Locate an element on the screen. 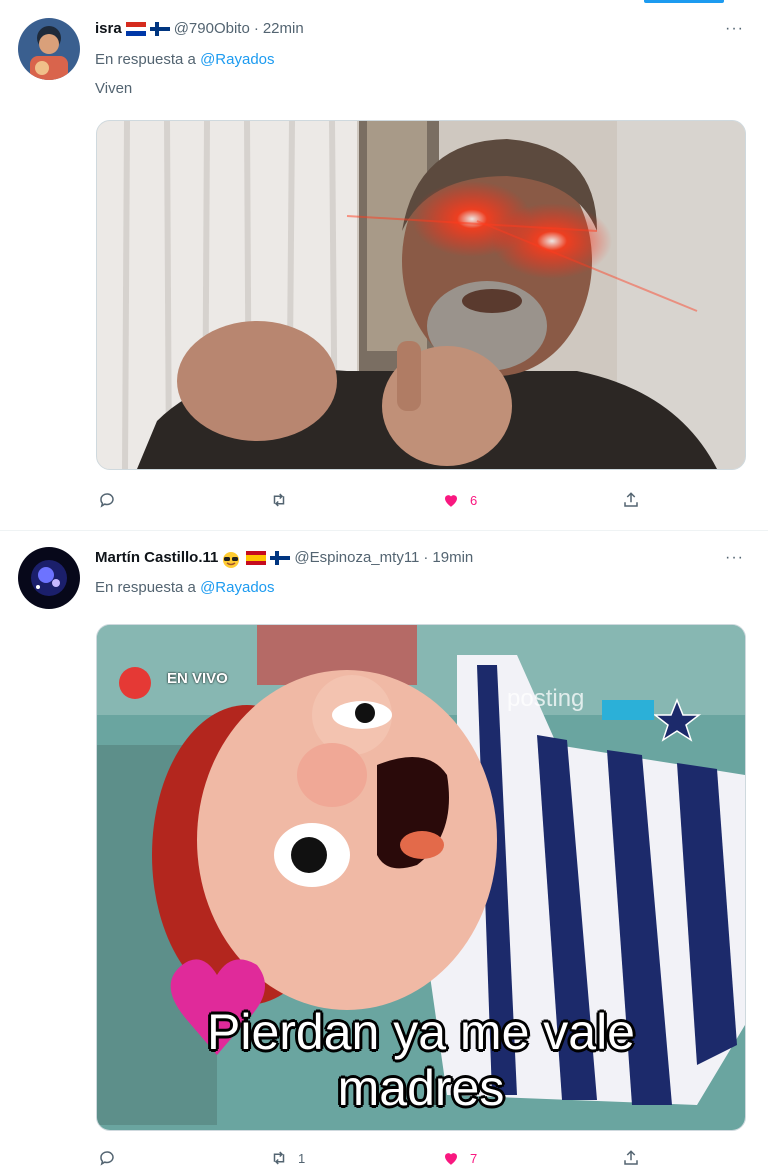  timestamp: 19min is located at coordinates (452, 557).